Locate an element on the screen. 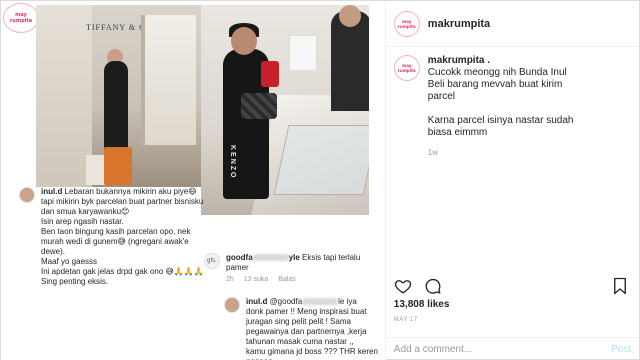  avatar: gfs. is located at coordinates (212, 261).